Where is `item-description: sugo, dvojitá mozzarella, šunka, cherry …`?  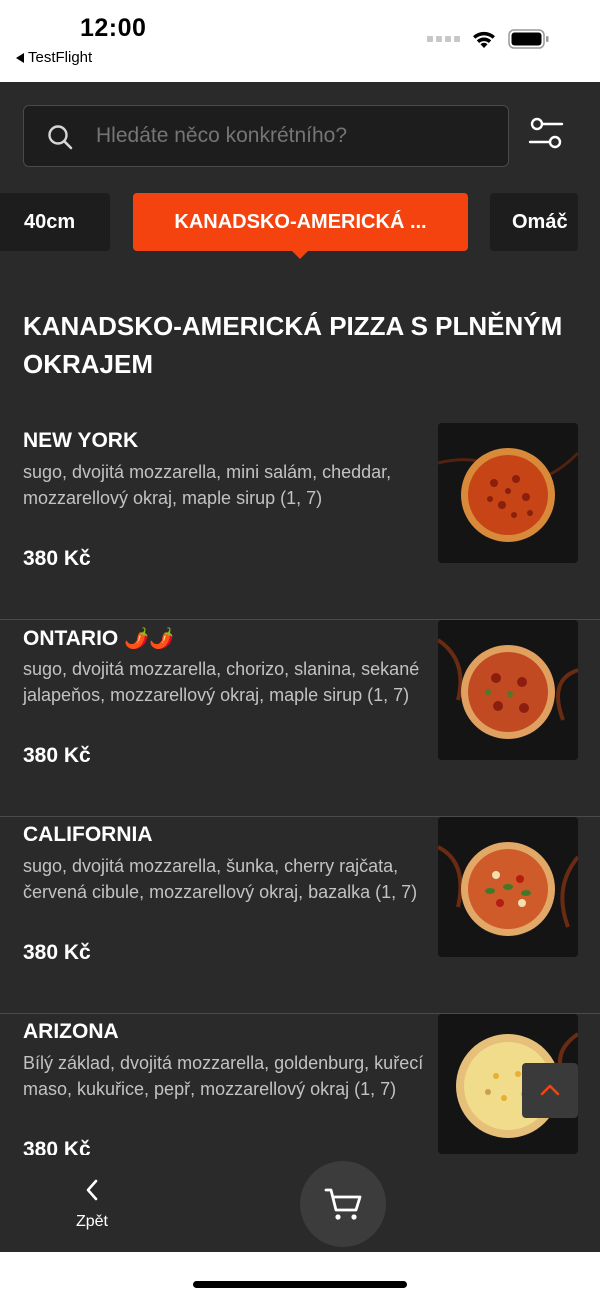
item-description: sugo, dvojitá mozzarella, šunka, cherry … is located at coordinates (220, 879).